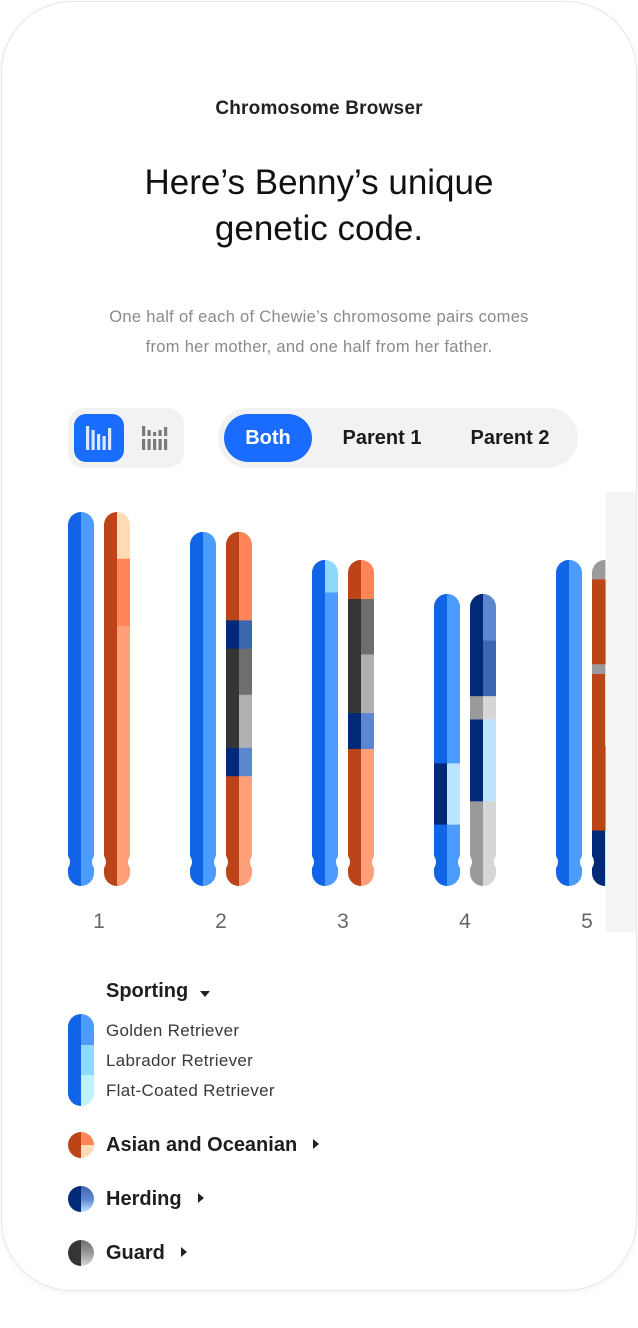 This screenshot has height=1328, width=638. What do you see at coordinates (319, 576) in the screenshot?
I see `segment-3-1-1-dark` at bounding box center [319, 576].